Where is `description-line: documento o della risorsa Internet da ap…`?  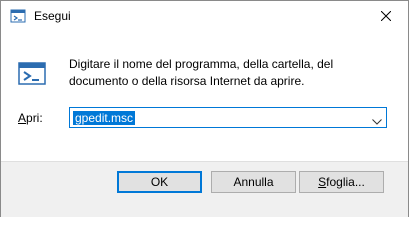 description-line: documento o della risorsa Internet da ap… is located at coordinates (187, 81).